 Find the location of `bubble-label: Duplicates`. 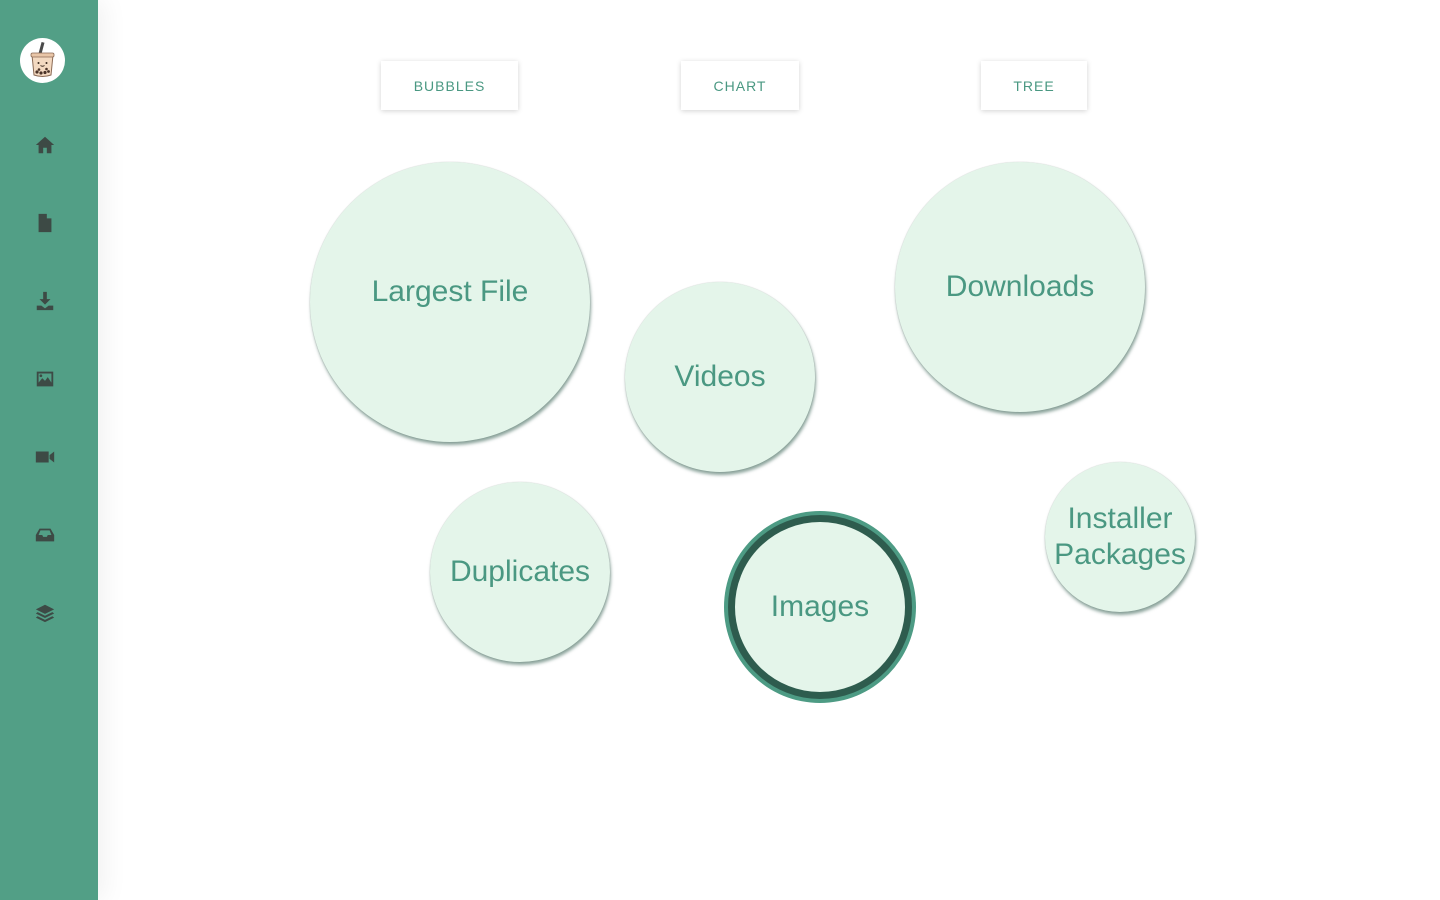

bubble-label: Duplicates is located at coordinates (520, 571).